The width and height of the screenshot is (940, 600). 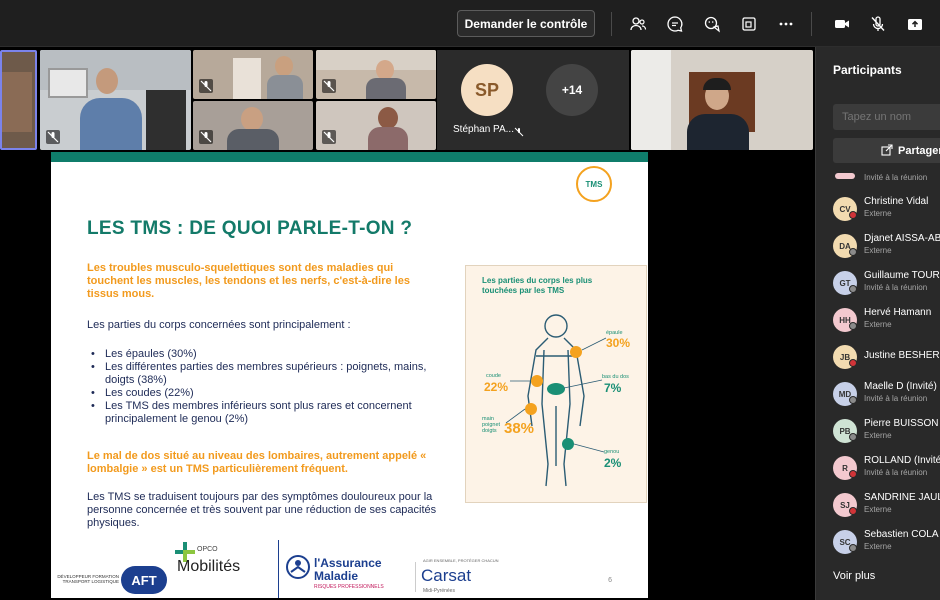 I want to click on label-wrist: main poignet doigts, so click(x=491, y=425).